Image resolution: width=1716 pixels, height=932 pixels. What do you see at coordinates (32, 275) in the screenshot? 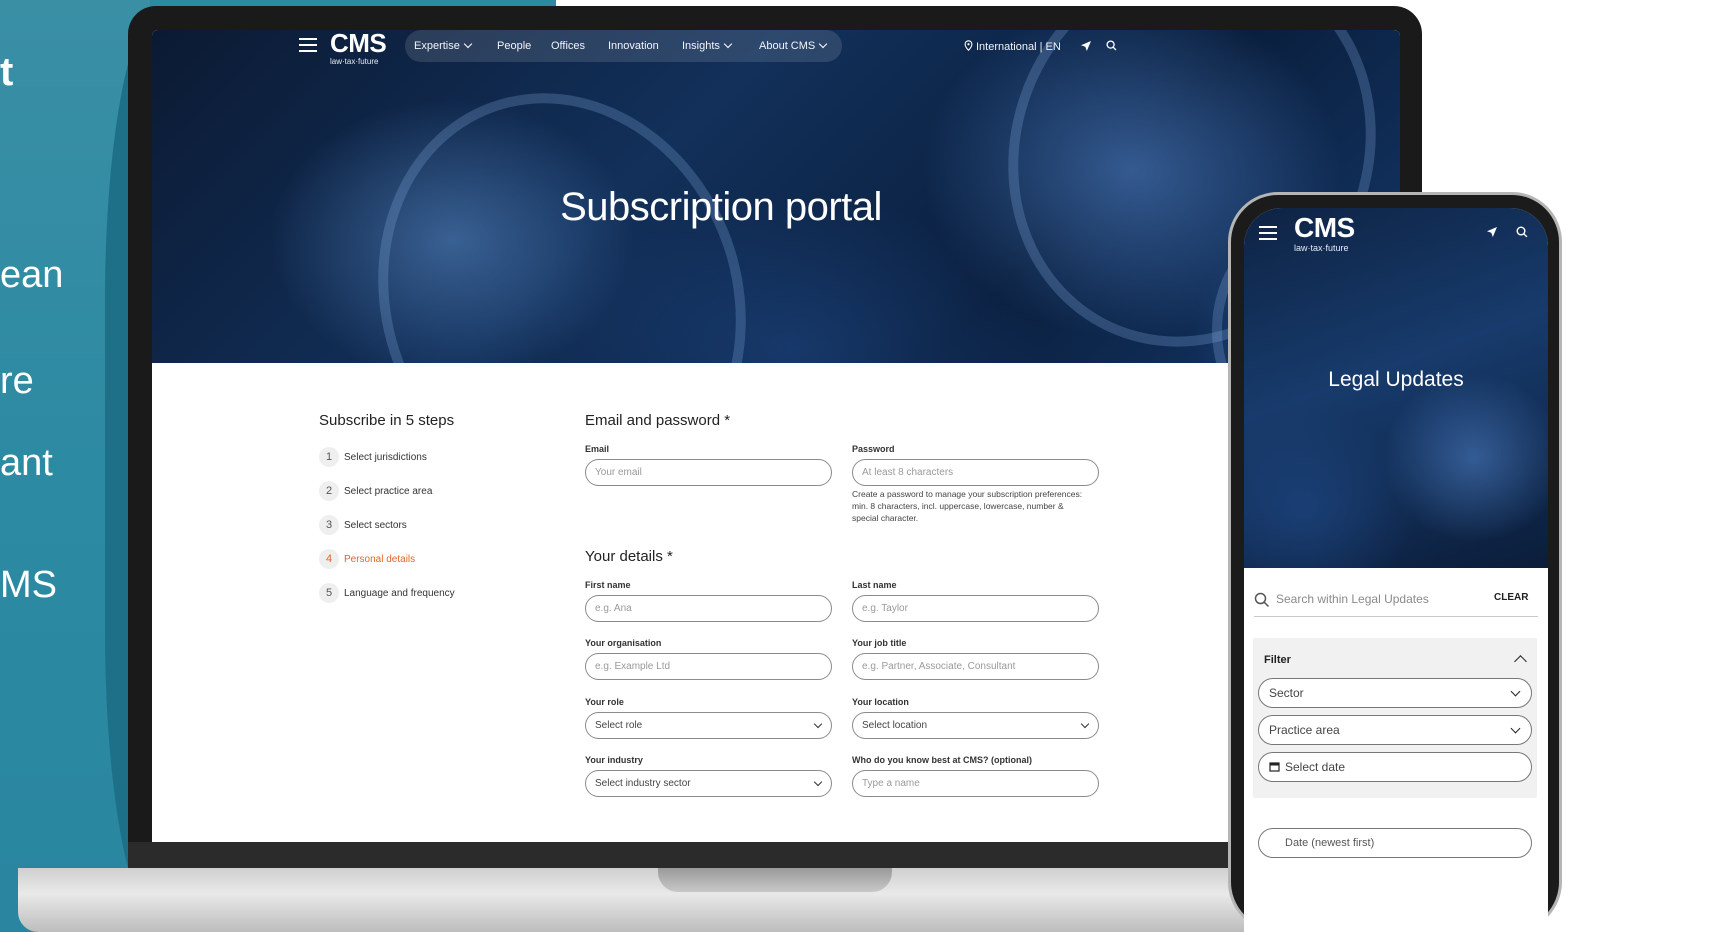
I see `slide-text-fragment: ean` at bounding box center [32, 275].